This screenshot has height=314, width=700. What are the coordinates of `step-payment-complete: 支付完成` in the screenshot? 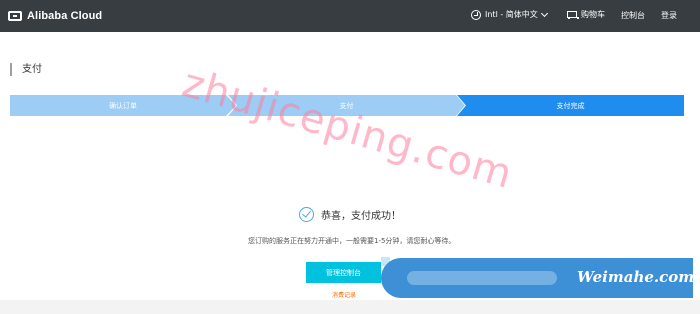 It's located at (570, 105).